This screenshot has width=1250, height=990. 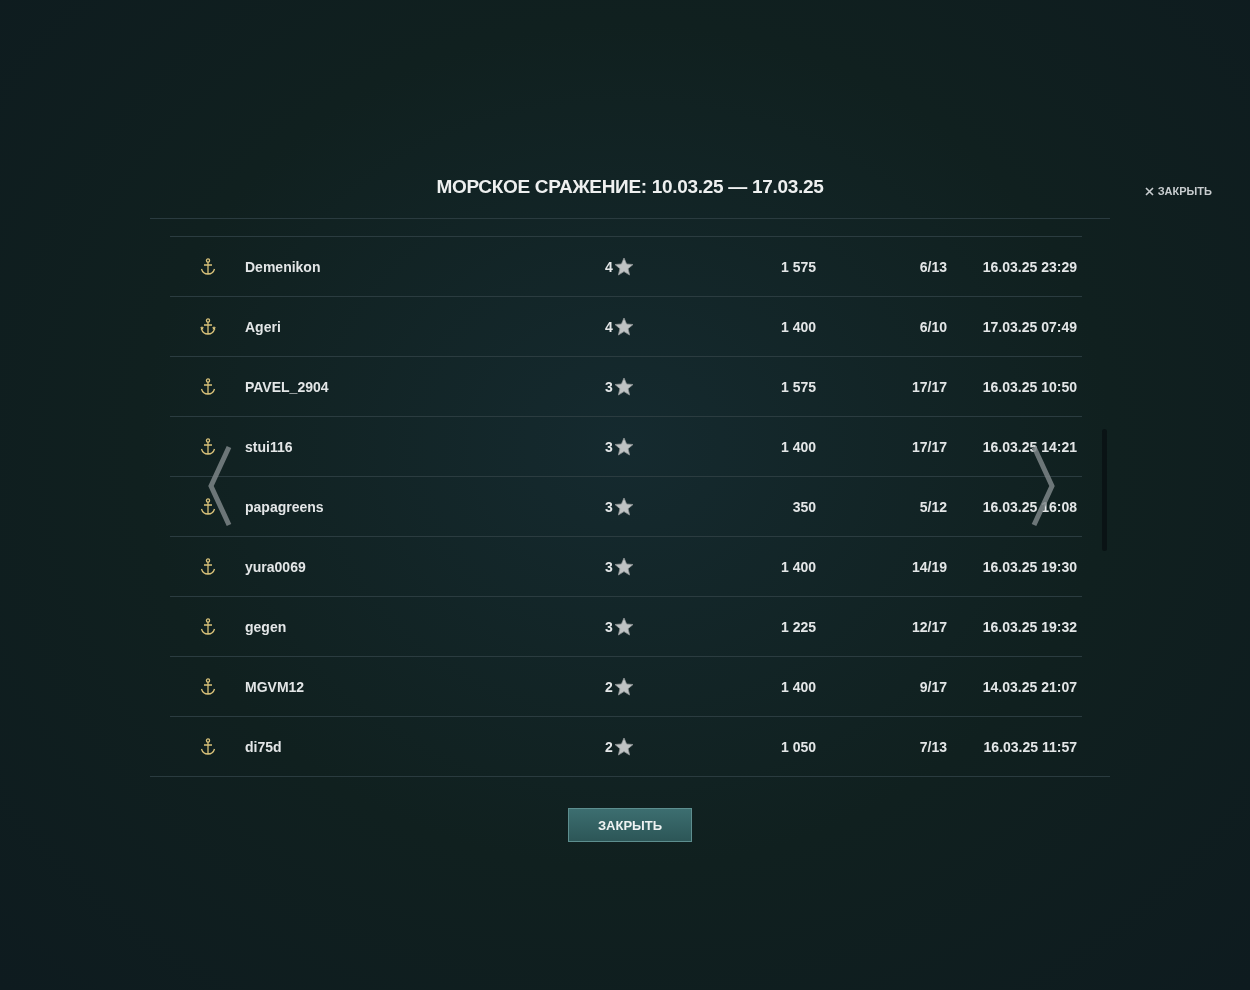 I want to click on date-value: 16.03.25 23:29, so click(x=1029, y=266).